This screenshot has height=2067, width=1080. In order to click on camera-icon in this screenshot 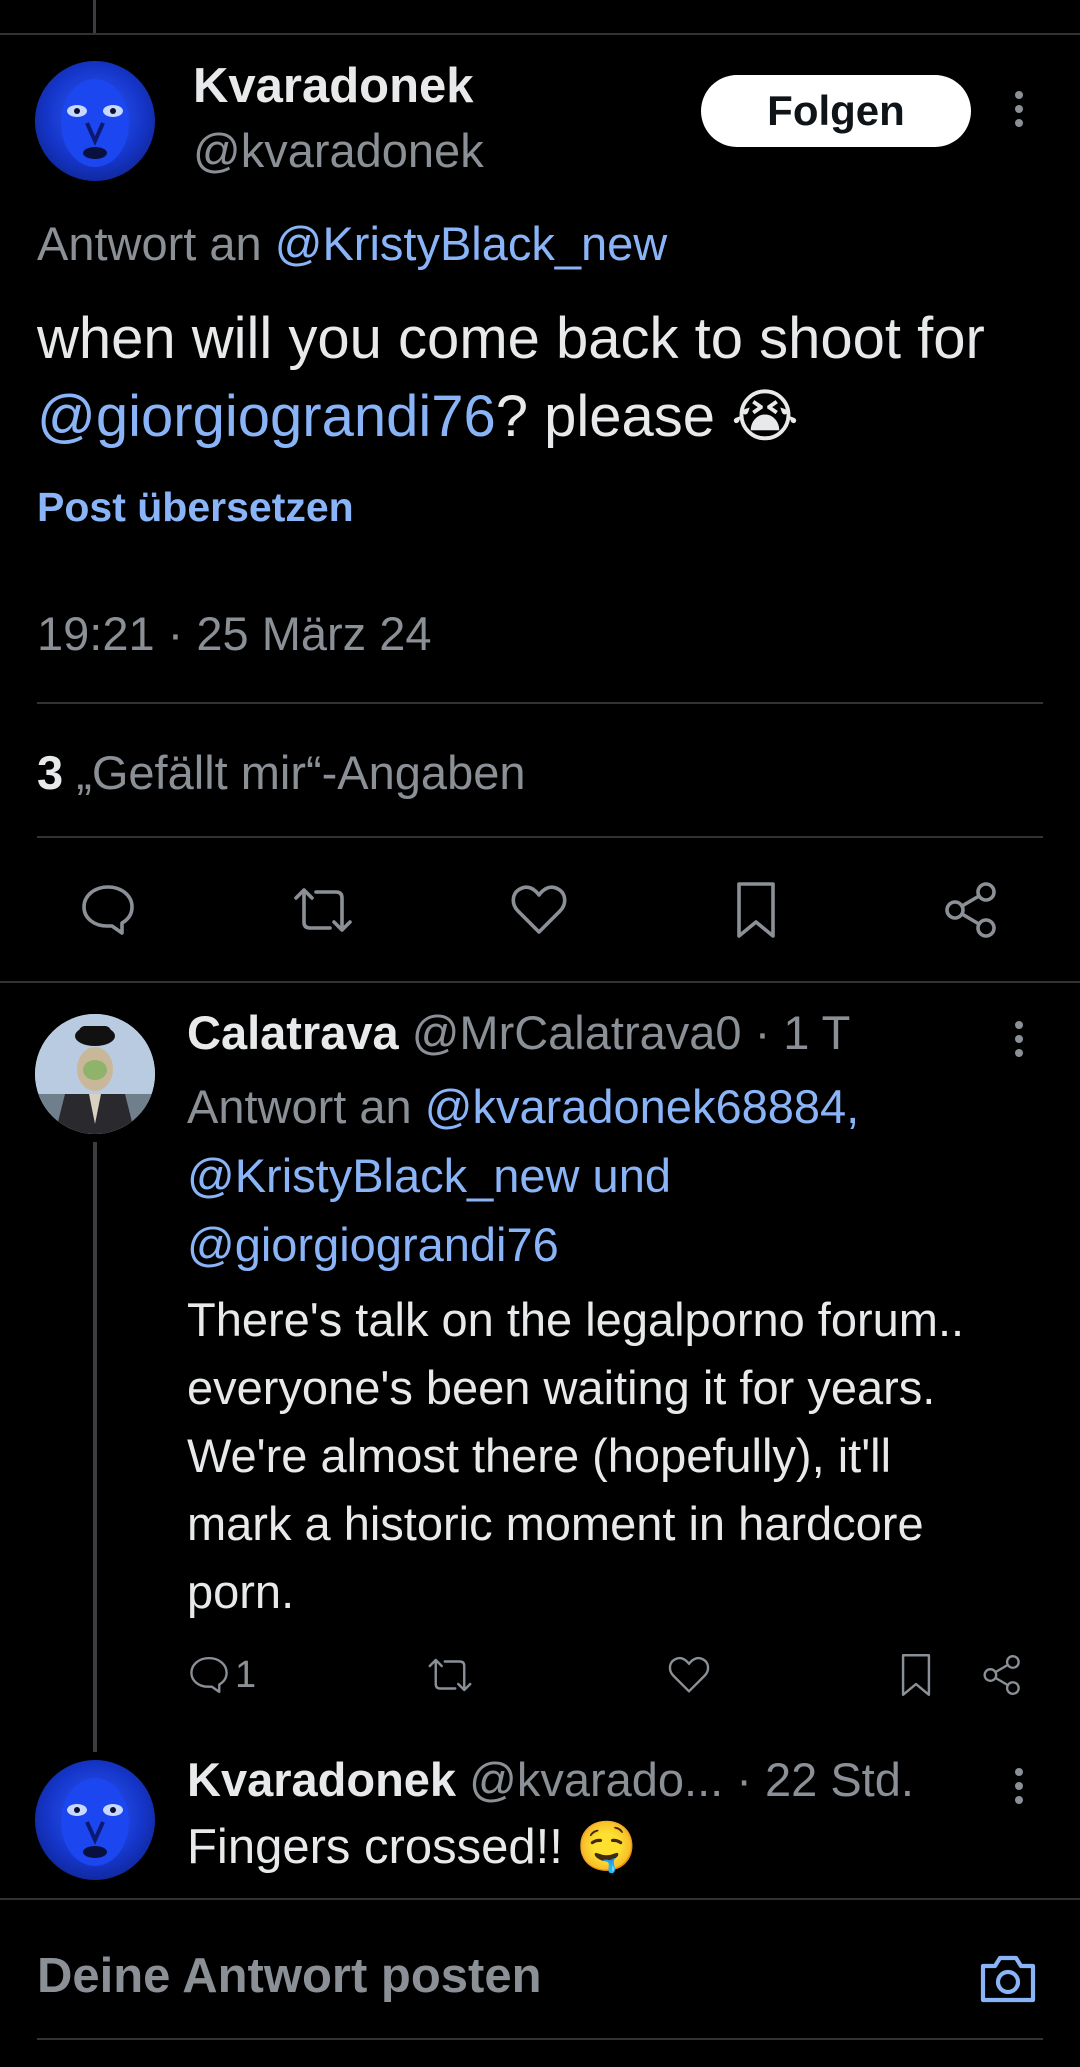, I will do `click(1008, 1979)`.